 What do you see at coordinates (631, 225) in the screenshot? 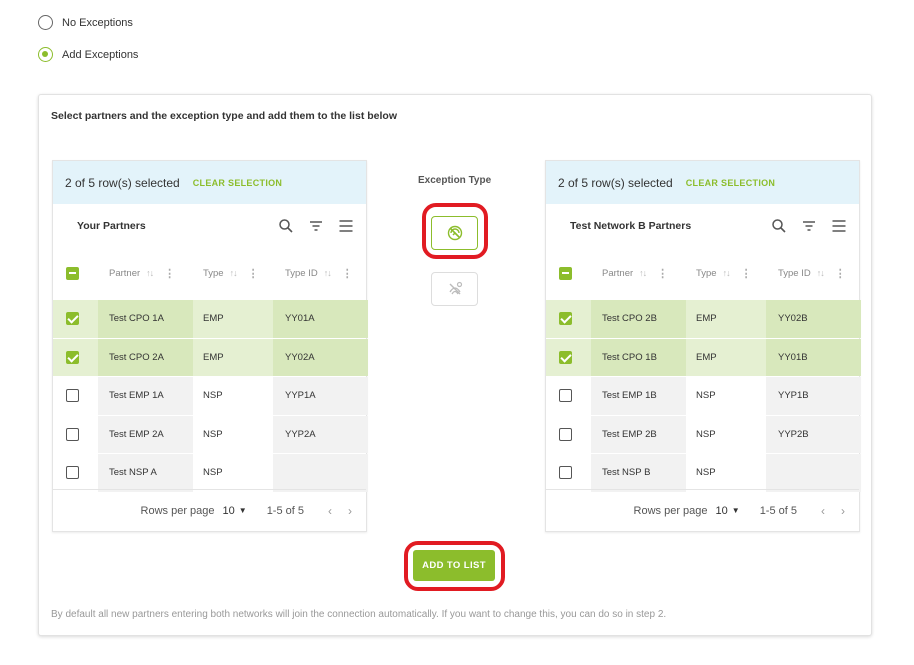
I see `grid-title: Test Network B Partners` at bounding box center [631, 225].